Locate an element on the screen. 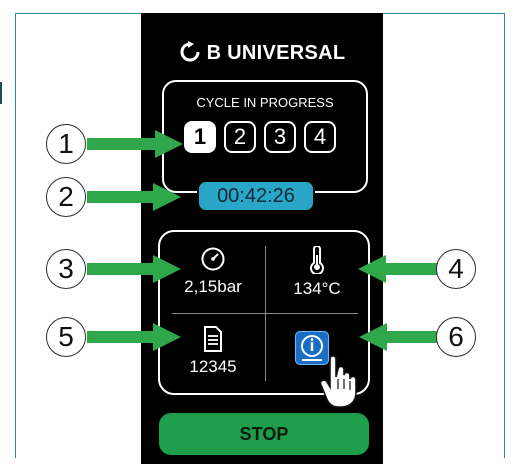 Image resolution: width=520 pixels, height=464 pixels. callout-5: 5 is located at coordinates (66, 337).